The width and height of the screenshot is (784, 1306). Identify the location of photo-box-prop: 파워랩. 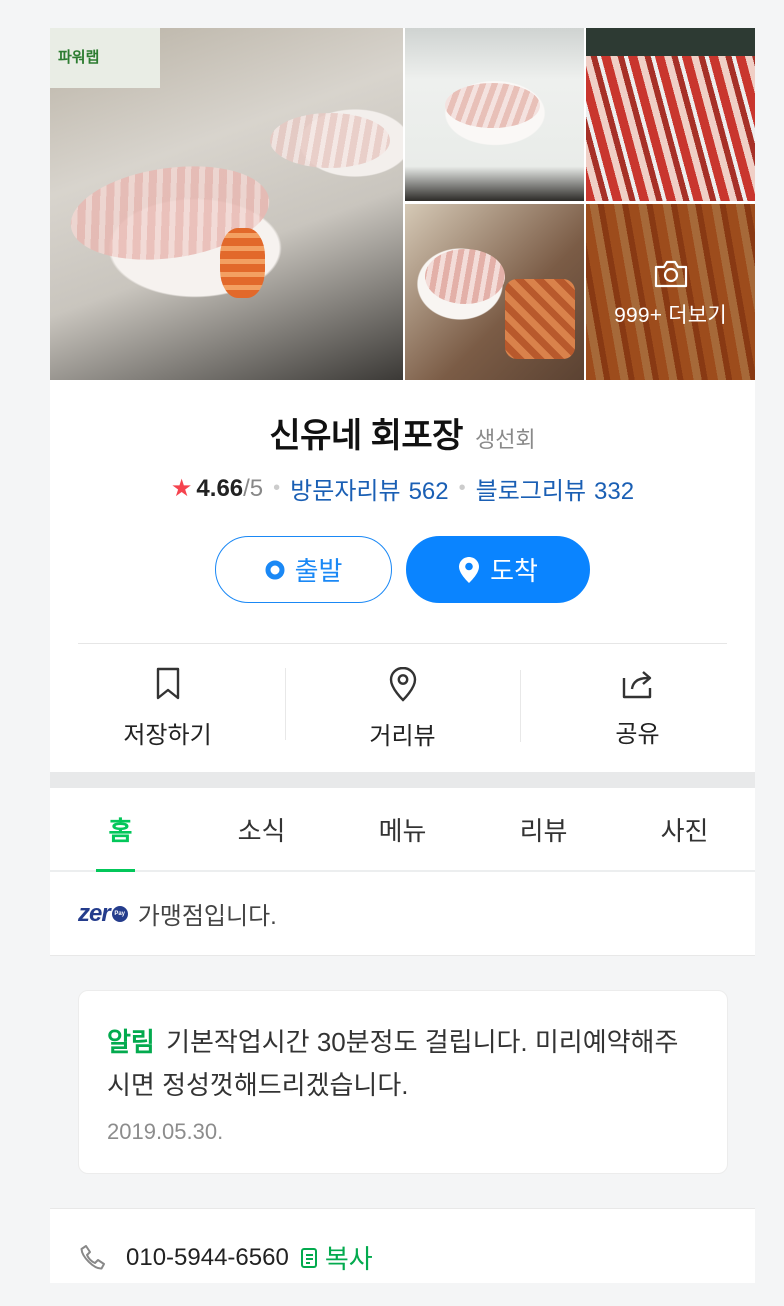
(105, 58).